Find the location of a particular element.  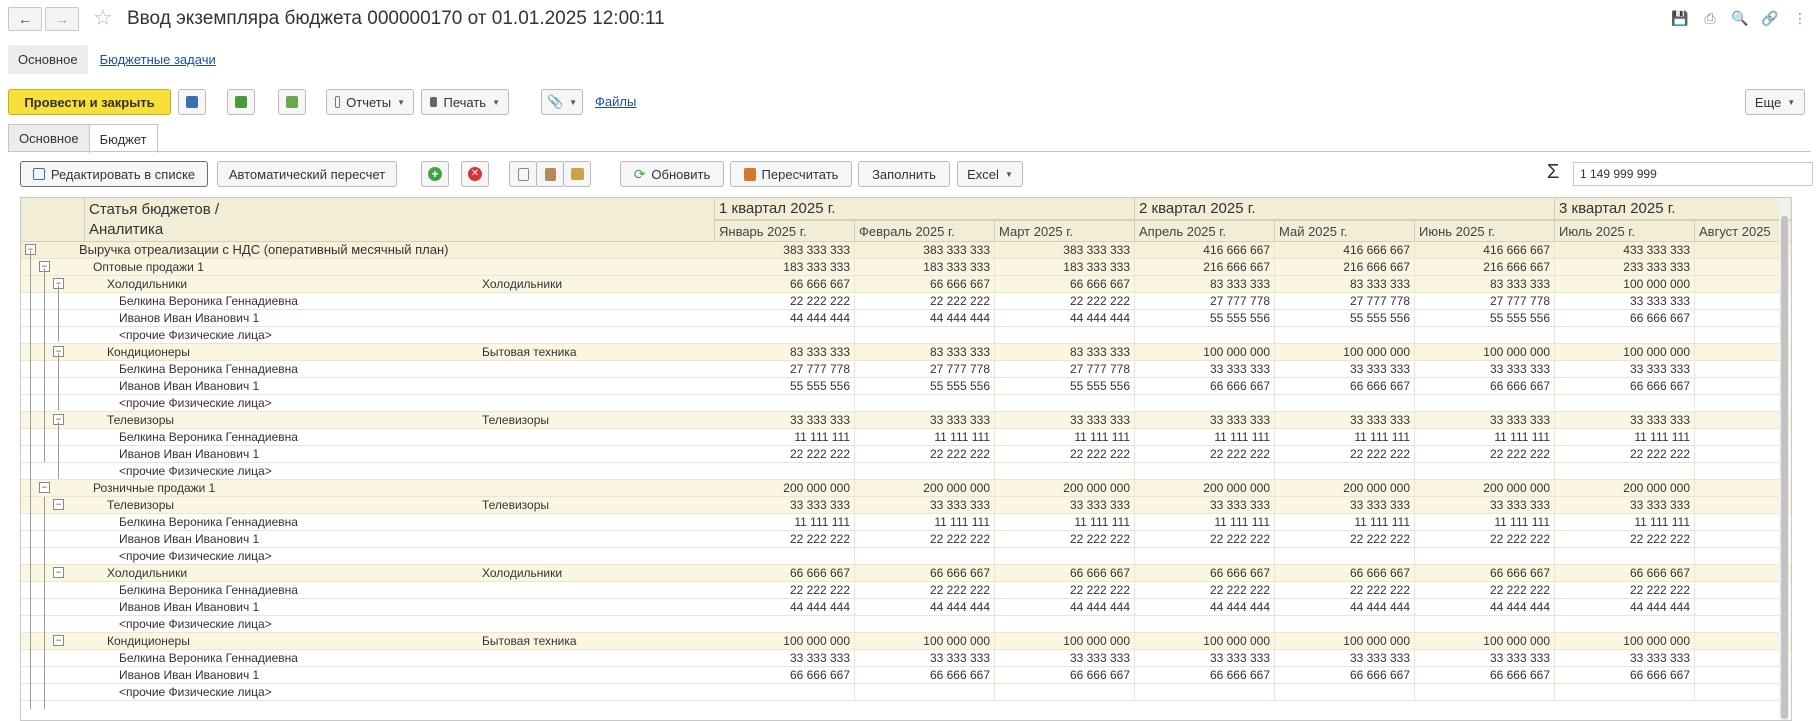

value-cell: 383 333 333 is located at coordinates (925, 250).